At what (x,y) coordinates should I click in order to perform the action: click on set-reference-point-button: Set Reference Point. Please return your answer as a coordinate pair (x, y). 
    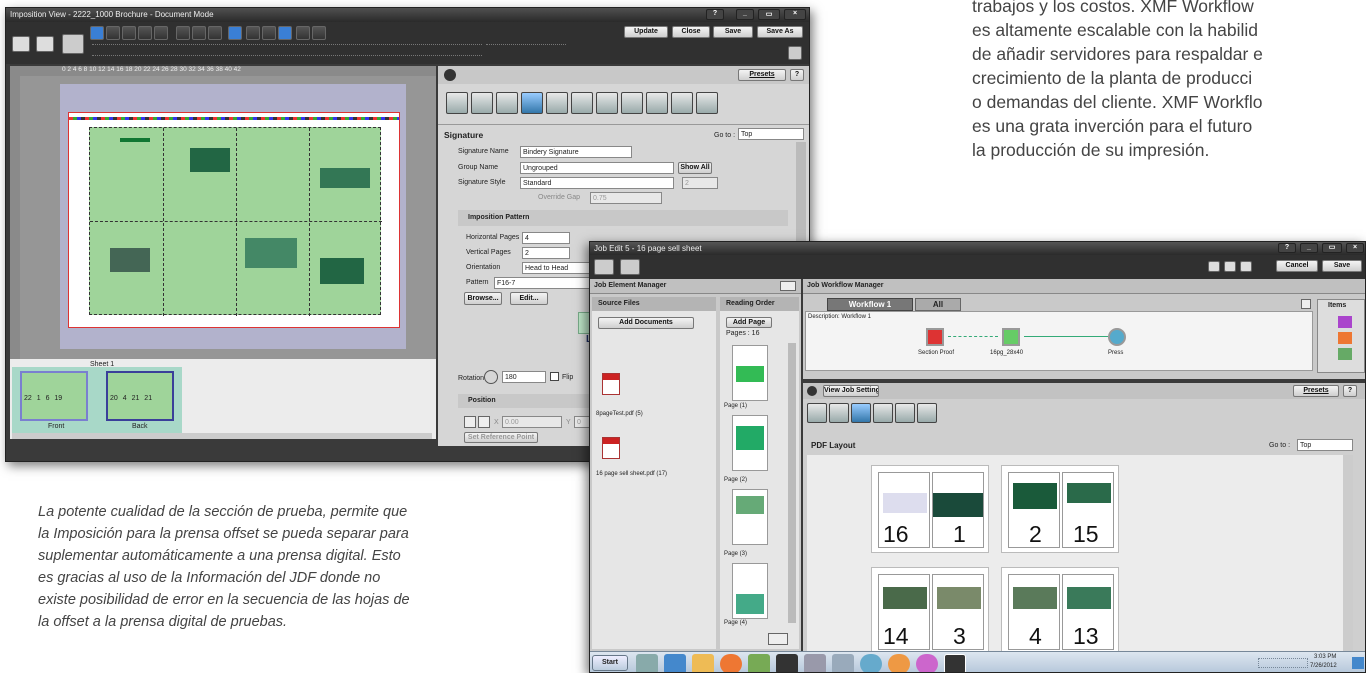
    Looking at the image, I should click on (501, 437).